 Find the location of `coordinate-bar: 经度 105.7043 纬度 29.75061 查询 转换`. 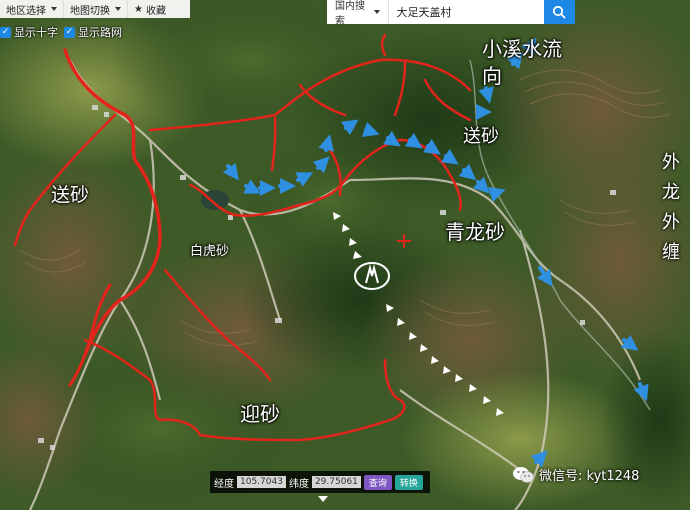

coordinate-bar: 经度 105.7043 纬度 29.75061 查询 转换 is located at coordinates (320, 482).